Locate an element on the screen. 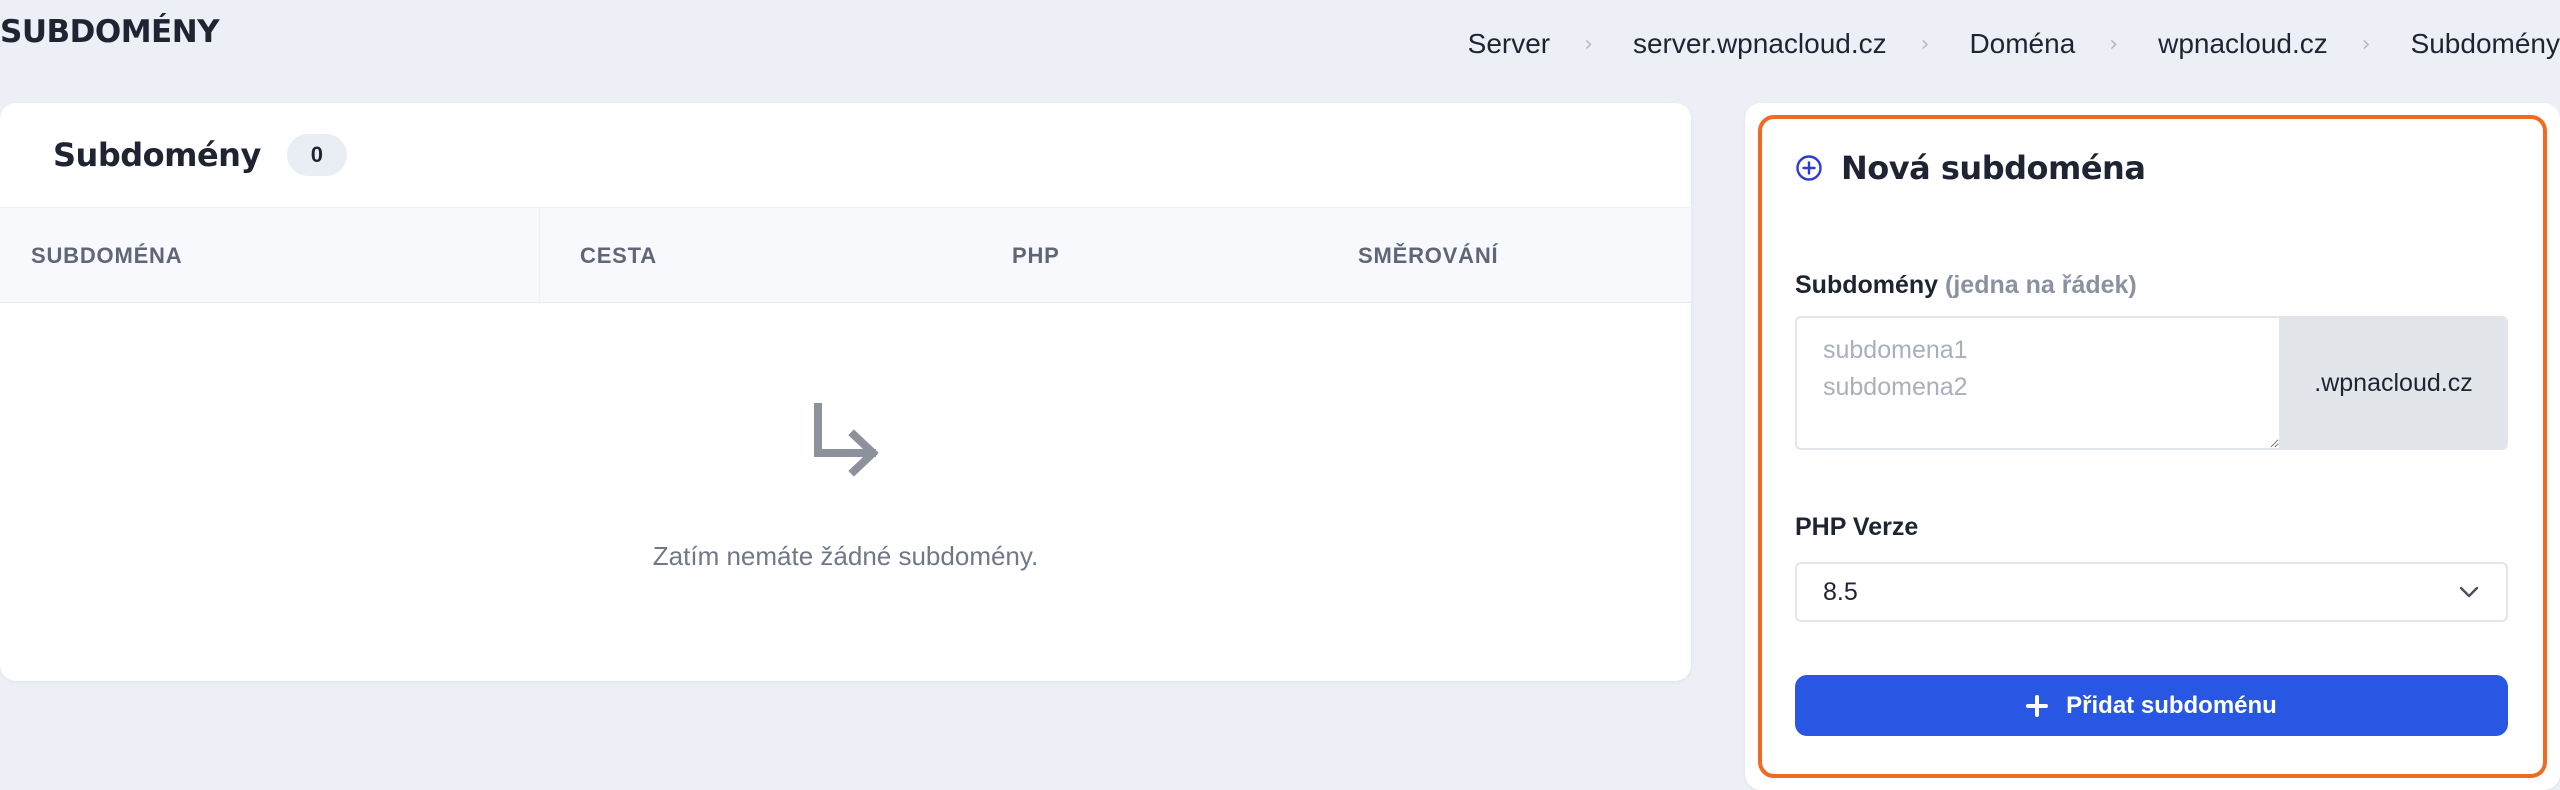 Image resolution: width=2560 pixels, height=790 pixels. empty-state: Zatím nemáte žádné subdomény. is located at coordinates (845, 487).